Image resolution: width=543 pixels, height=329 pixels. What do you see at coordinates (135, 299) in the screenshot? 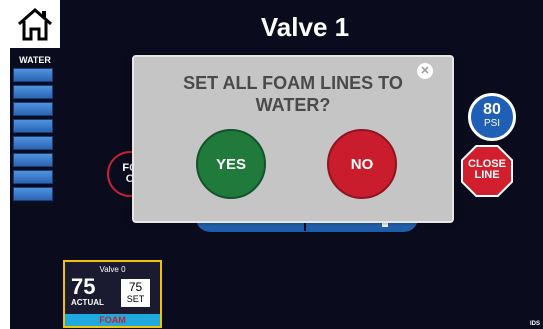
I see `set-label: SET` at bounding box center [135, 299].